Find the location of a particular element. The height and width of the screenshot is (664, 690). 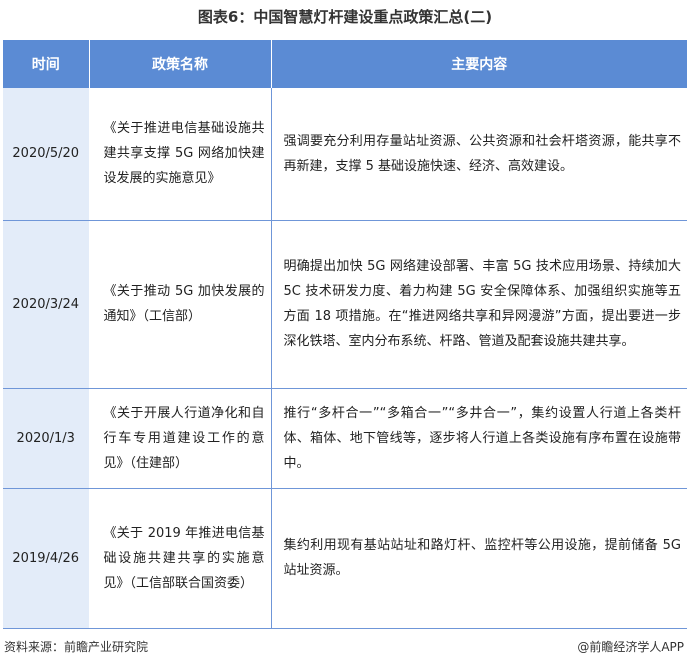

source-note: 资料来源：前瞻产业研究院 is located at coordinates (76, 647).